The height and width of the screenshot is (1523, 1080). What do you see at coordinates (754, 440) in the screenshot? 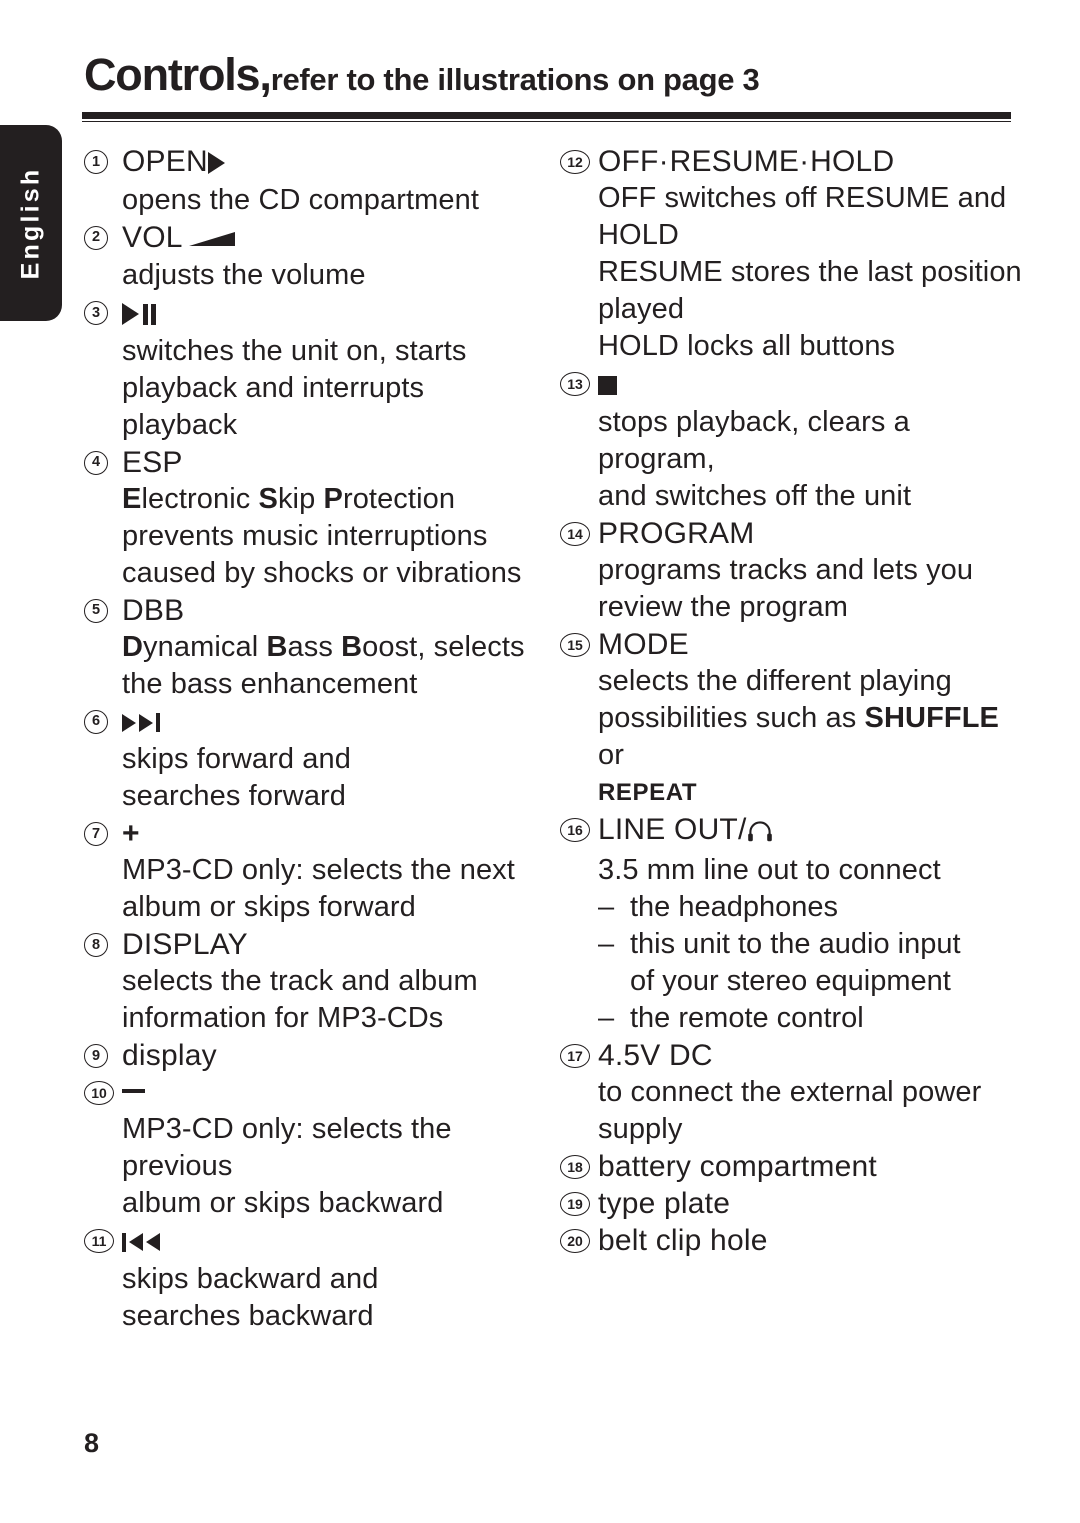
I see `control-description-line: stops playback, clears a program,` at bounding box center [754, 440].